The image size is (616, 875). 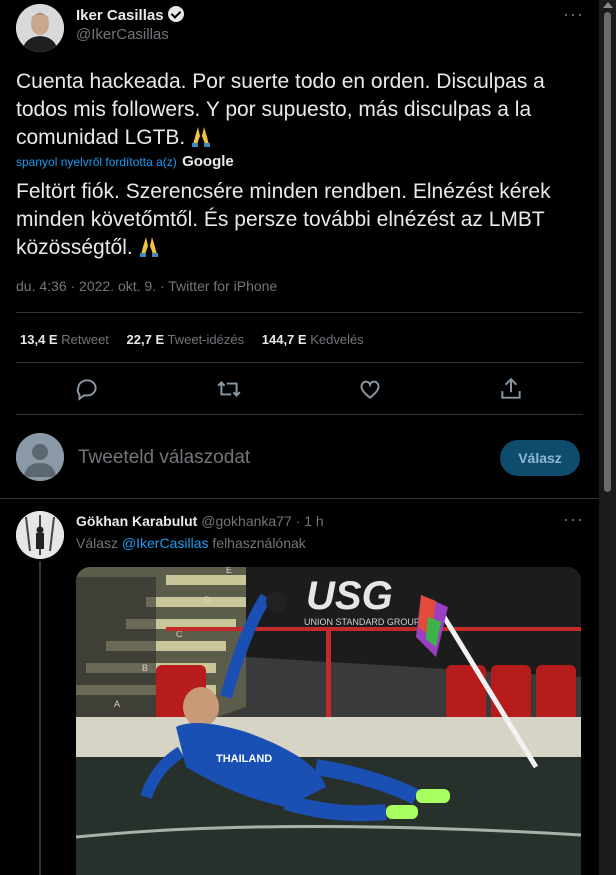 What do you see at coordinates (97, 543) in the screenshot?
I see `replying-prefix: Válasz` at bounding box center [97, 543].